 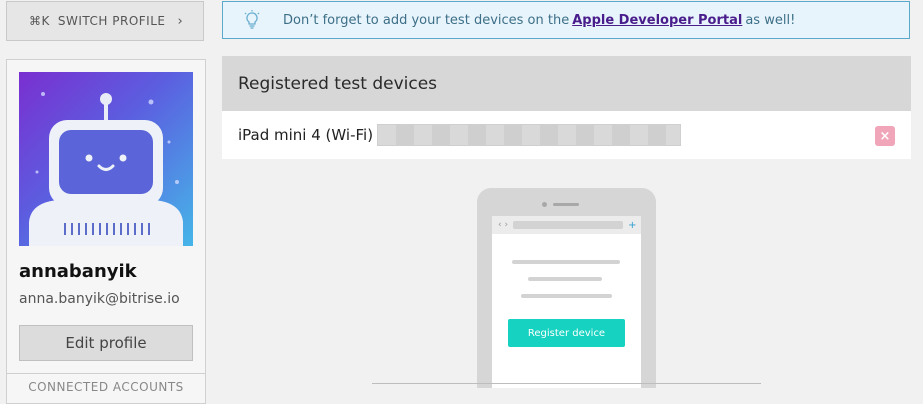 What do you see at coordinates (180, 21) in the screenshot?
I see `chevron-right-icon: ›` at bounding box center [180, 21].